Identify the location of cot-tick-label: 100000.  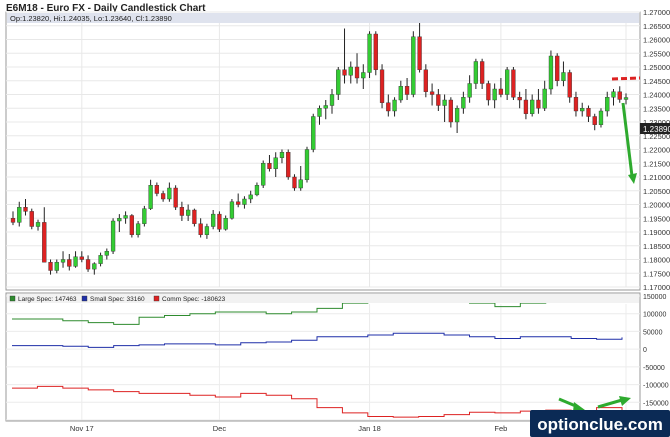
(654, 315).